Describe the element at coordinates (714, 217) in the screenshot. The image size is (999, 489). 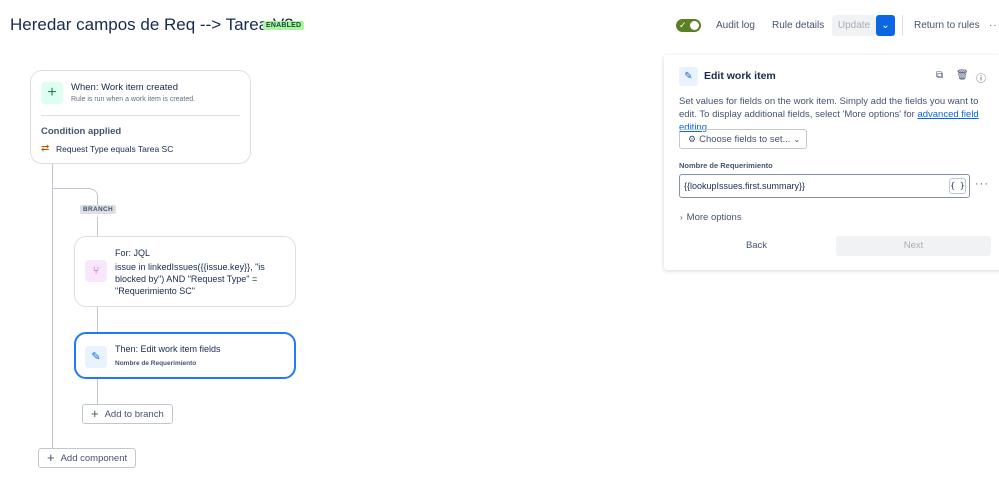
I see `more-options-label: More options` at that location.